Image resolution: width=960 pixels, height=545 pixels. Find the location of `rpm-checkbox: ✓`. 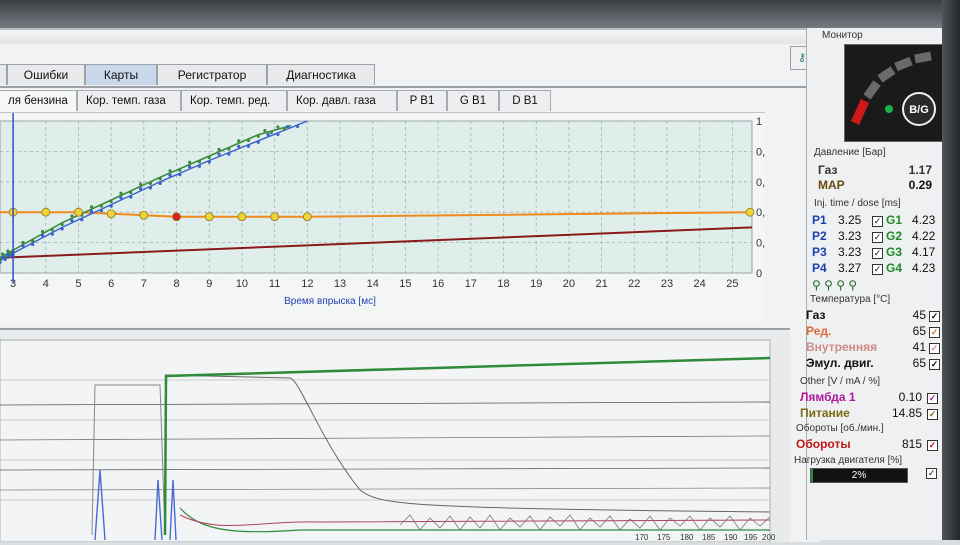

rpm-checkbox: ✓ is located at coordinates (932, 445).